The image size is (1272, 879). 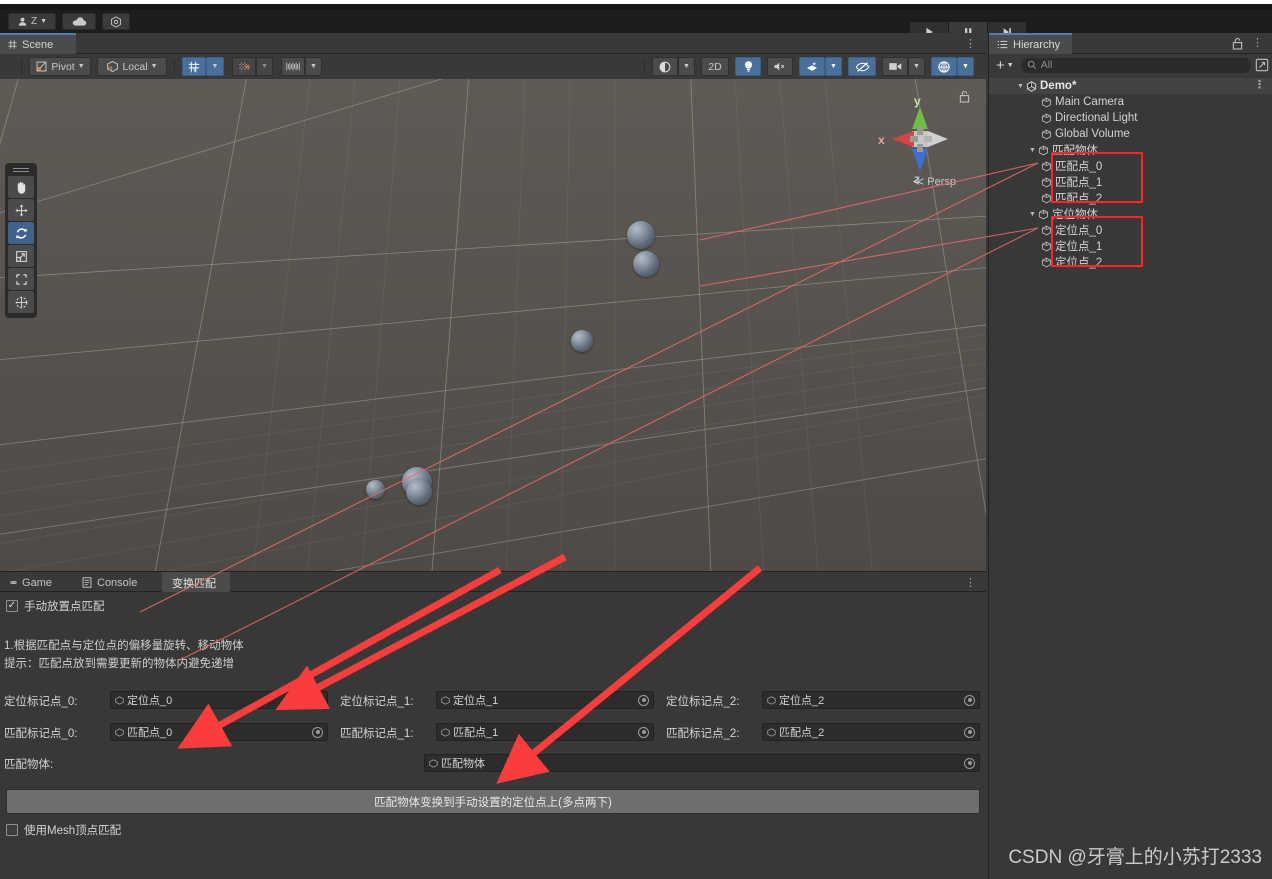 I want to click on tab-transform-match: 变换匹配, so click(x=196, y=582).